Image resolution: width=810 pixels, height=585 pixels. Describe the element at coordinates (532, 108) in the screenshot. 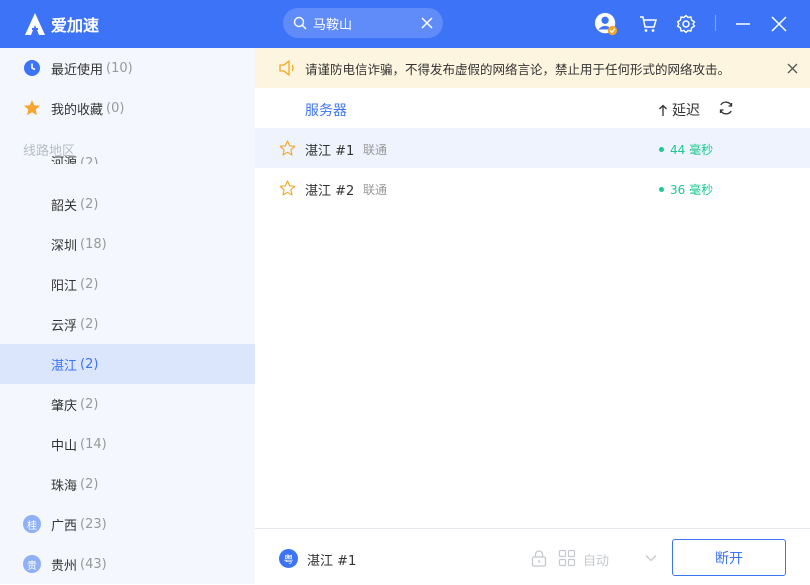

I see `table-header: 服务器 延迟` at that location.